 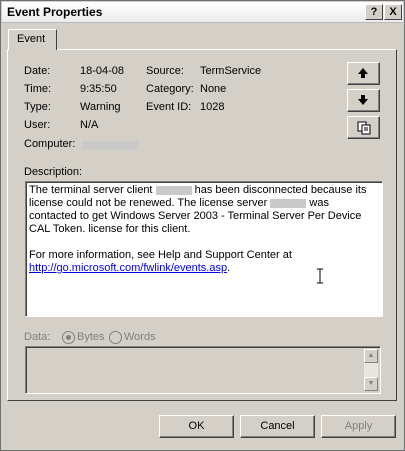 I want to click on cancel-button: Cancel, so click(x=277, y=426).